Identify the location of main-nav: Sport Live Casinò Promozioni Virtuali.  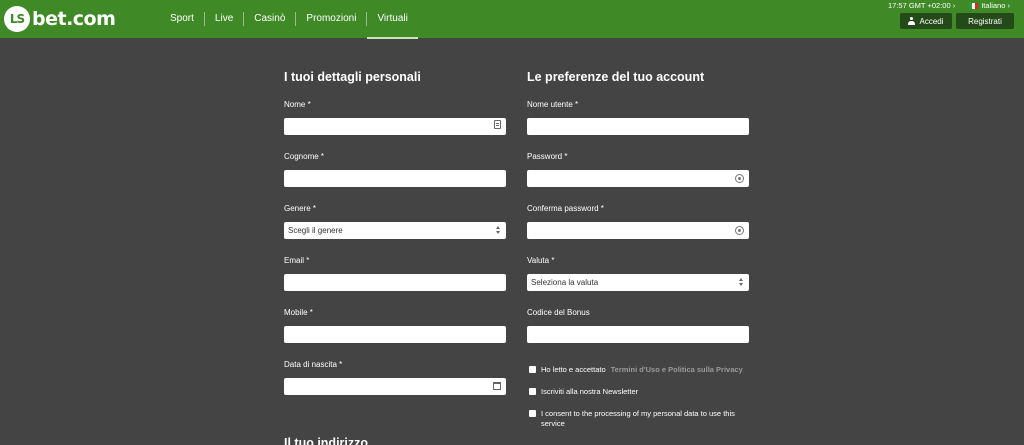
(289, 19).